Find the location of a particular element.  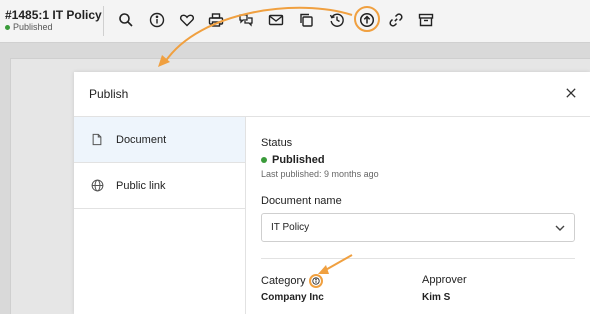

document-title: #1485:1 IT Policy is located at coordinates (53, 15).